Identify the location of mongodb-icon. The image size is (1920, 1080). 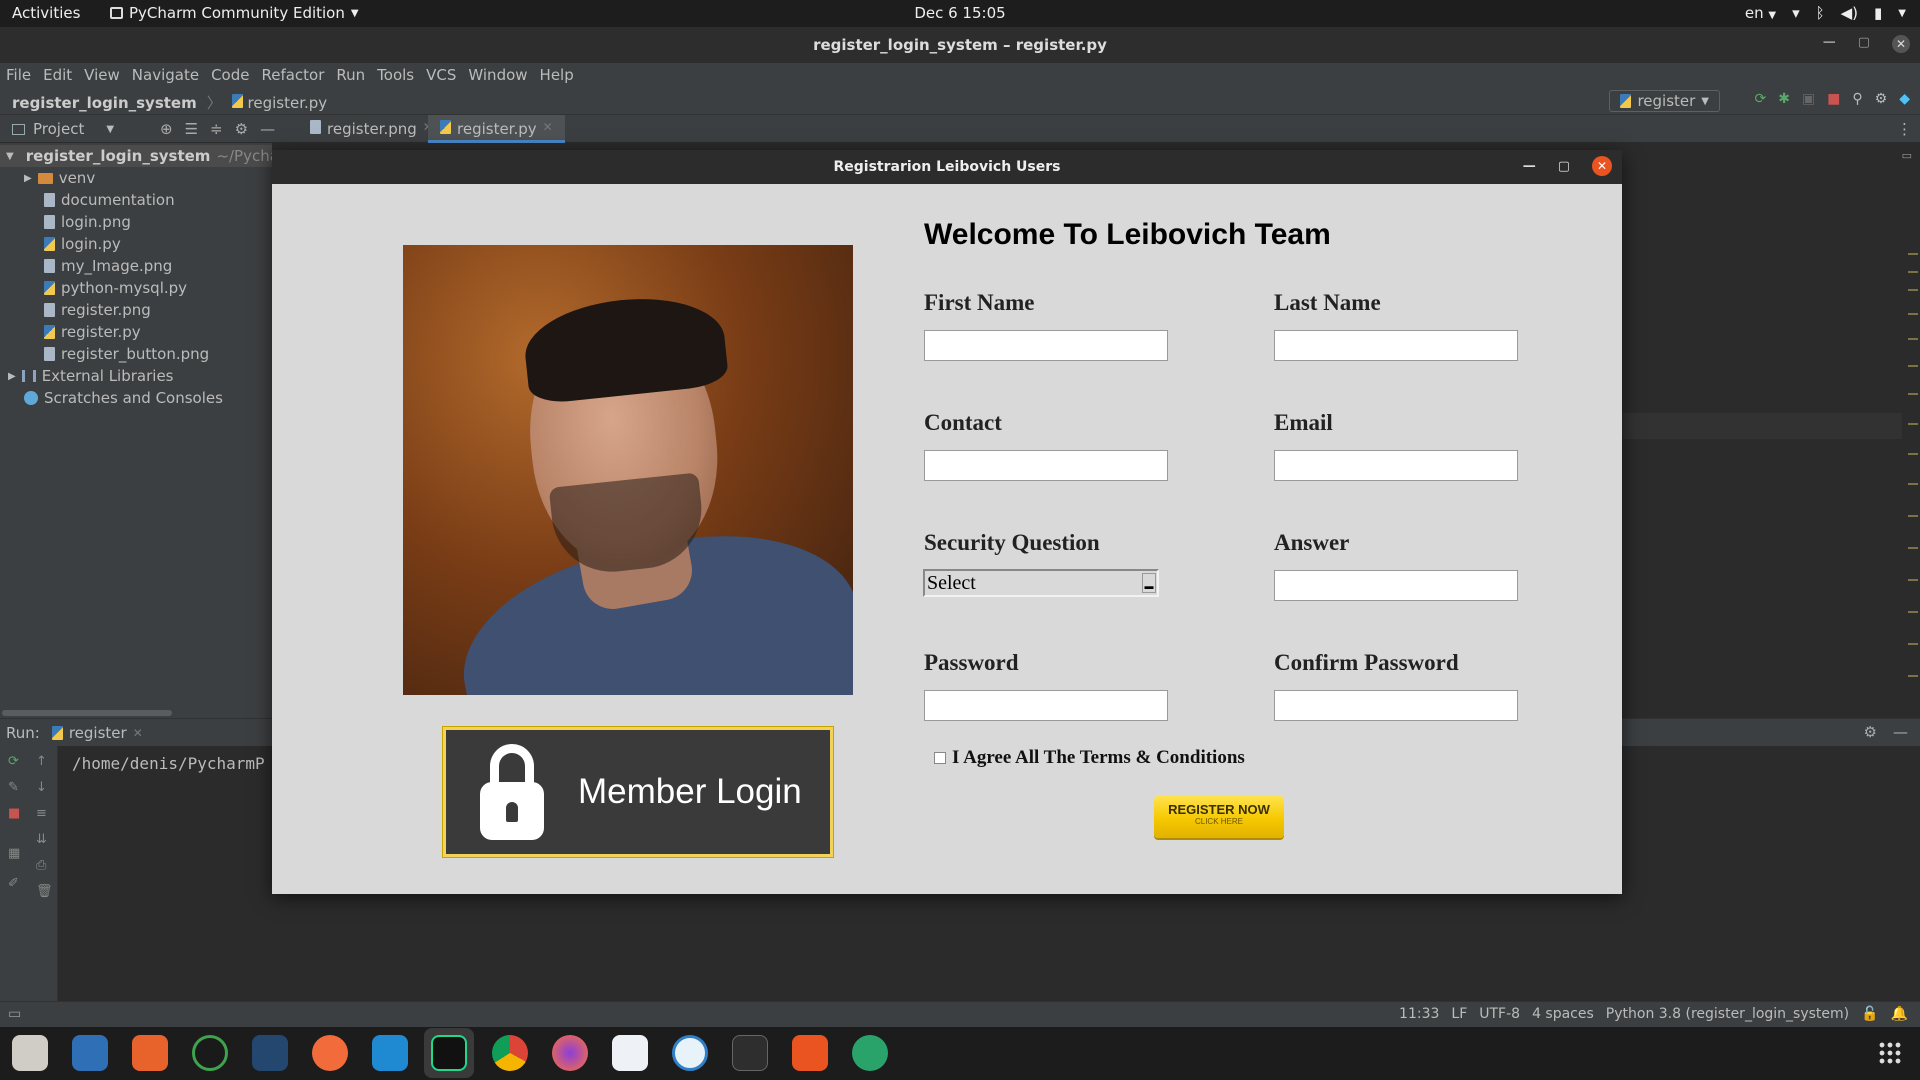
(210, 1053).